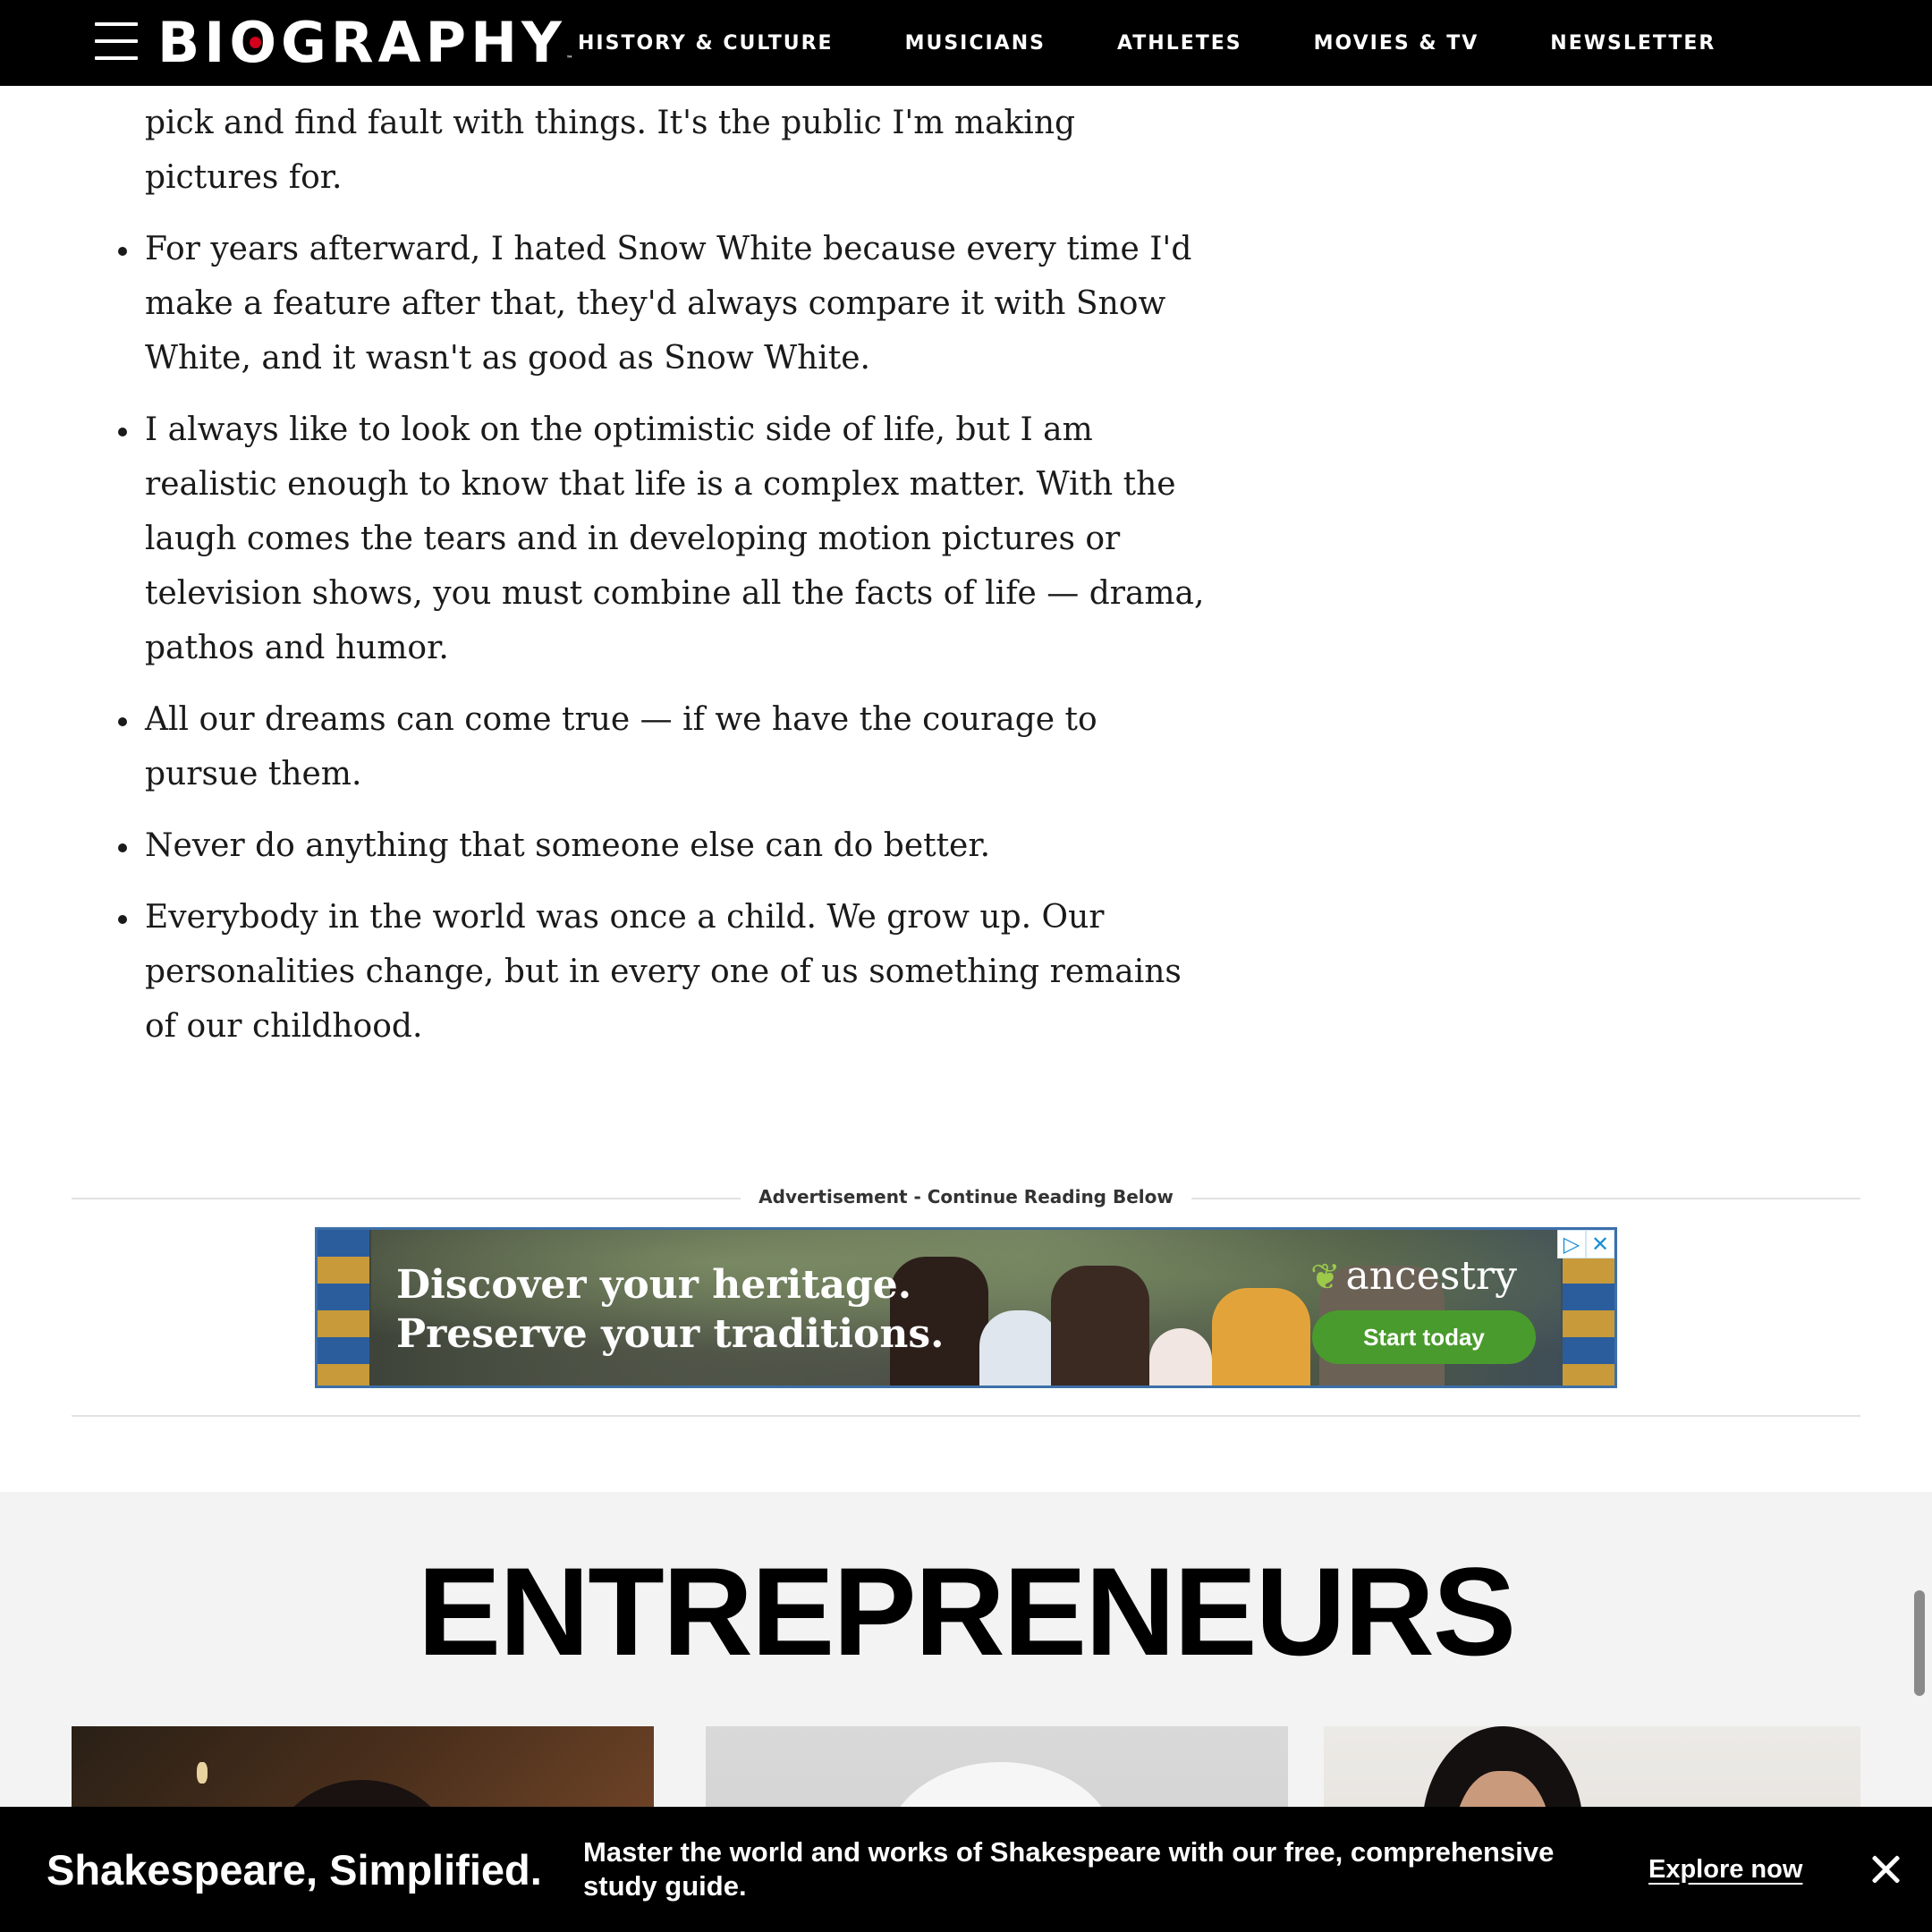 The image size is (1932, 1932). What do you see at coordinates (966, 1611) in the screenshot?
I see `section-title: ENTREPRENEURS` at bounding box center [966, 1611].